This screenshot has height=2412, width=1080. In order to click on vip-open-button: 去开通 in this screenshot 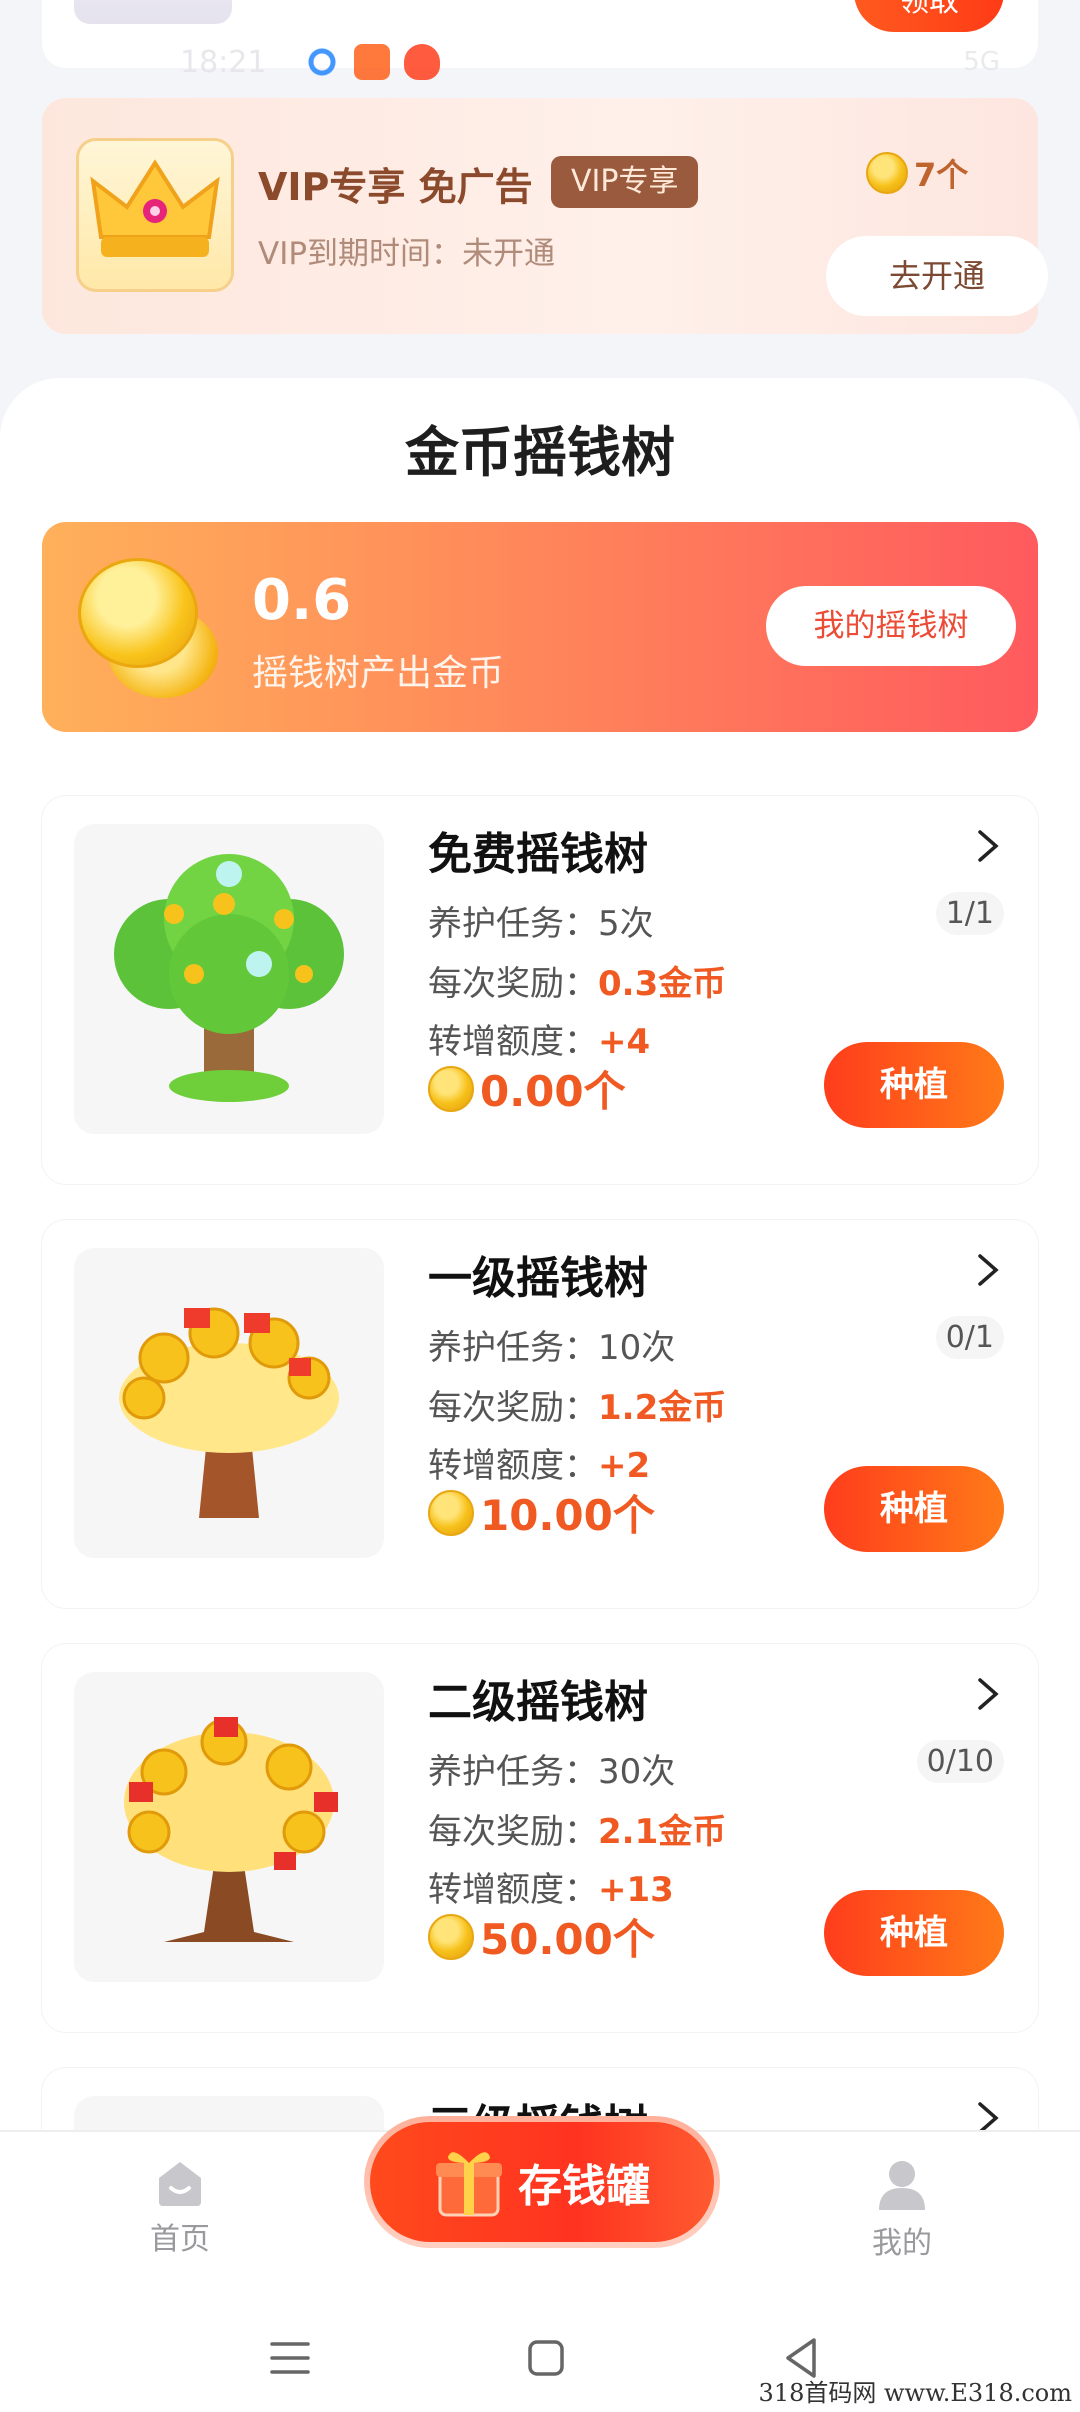, I will do `click(937, 276)`.